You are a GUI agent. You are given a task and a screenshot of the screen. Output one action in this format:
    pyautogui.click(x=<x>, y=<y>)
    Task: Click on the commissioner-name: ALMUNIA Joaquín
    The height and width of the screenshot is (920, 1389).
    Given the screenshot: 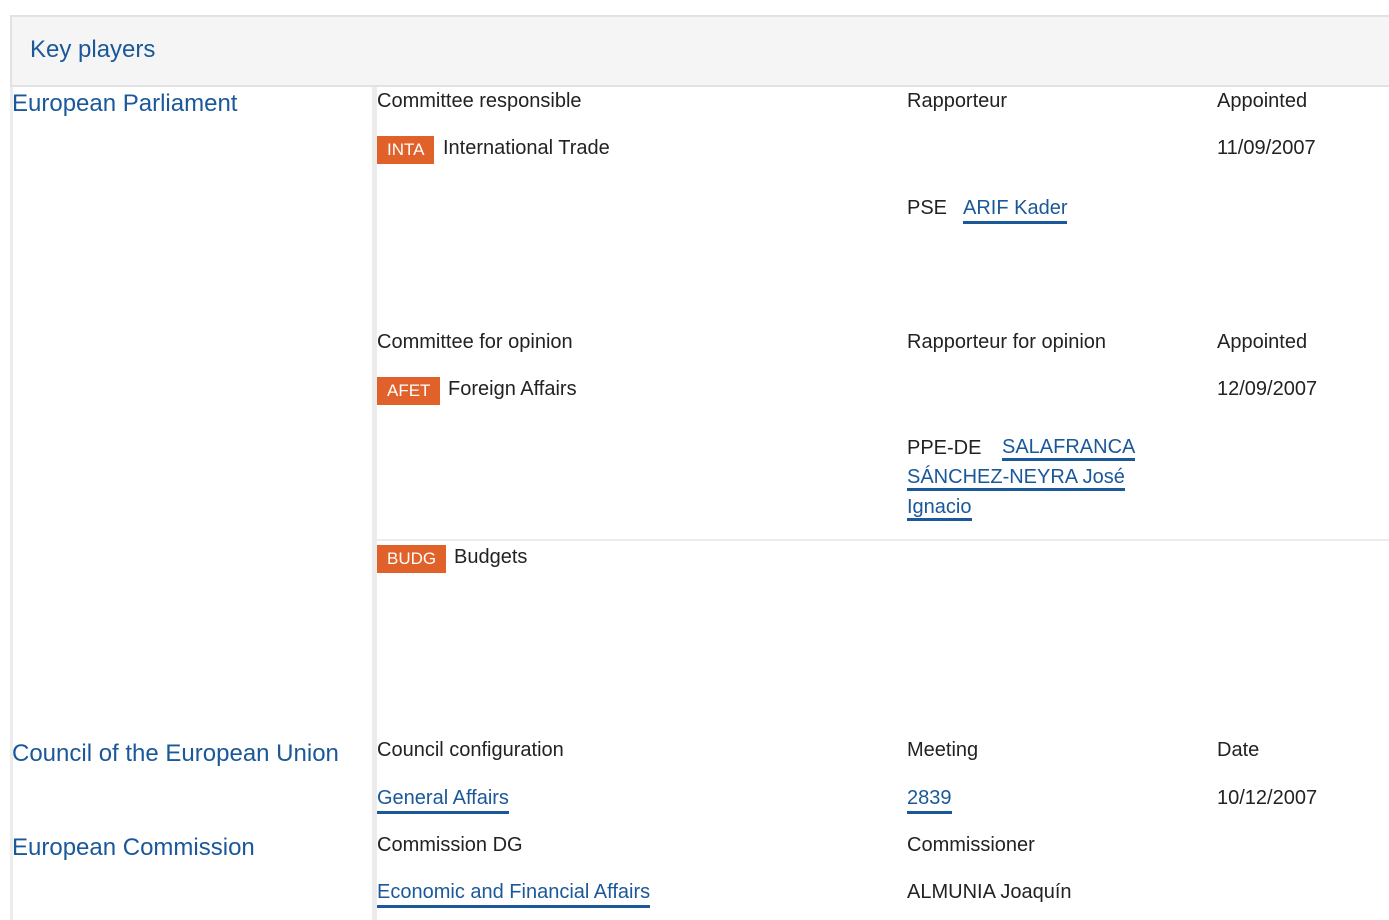 What is the action you would take?
    pyautogui.click(x=989, y=892)
    